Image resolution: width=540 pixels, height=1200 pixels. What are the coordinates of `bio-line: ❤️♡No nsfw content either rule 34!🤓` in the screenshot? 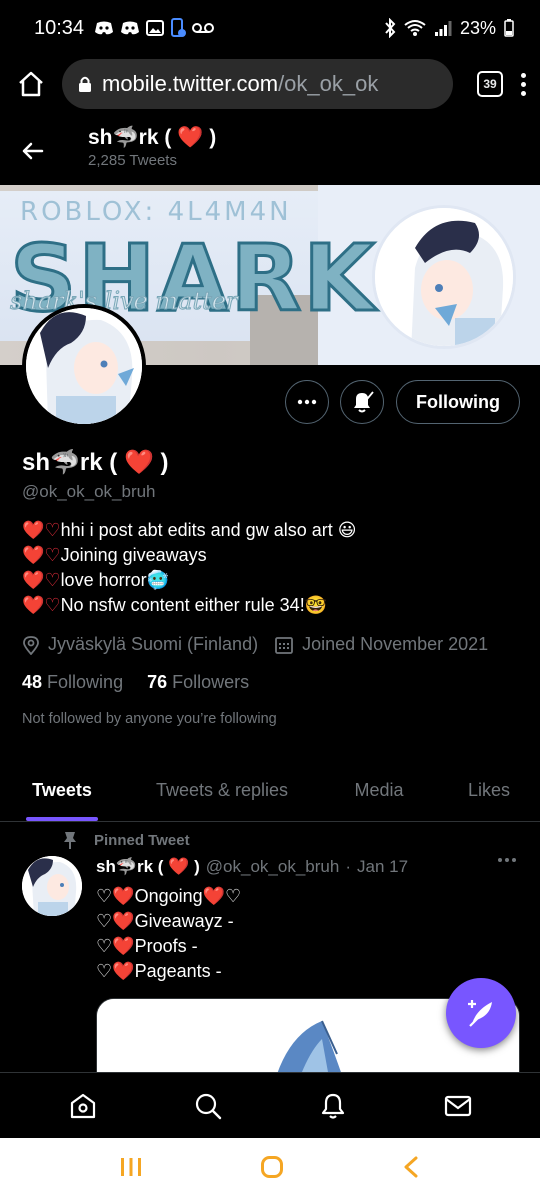 It's located at (175, 605).